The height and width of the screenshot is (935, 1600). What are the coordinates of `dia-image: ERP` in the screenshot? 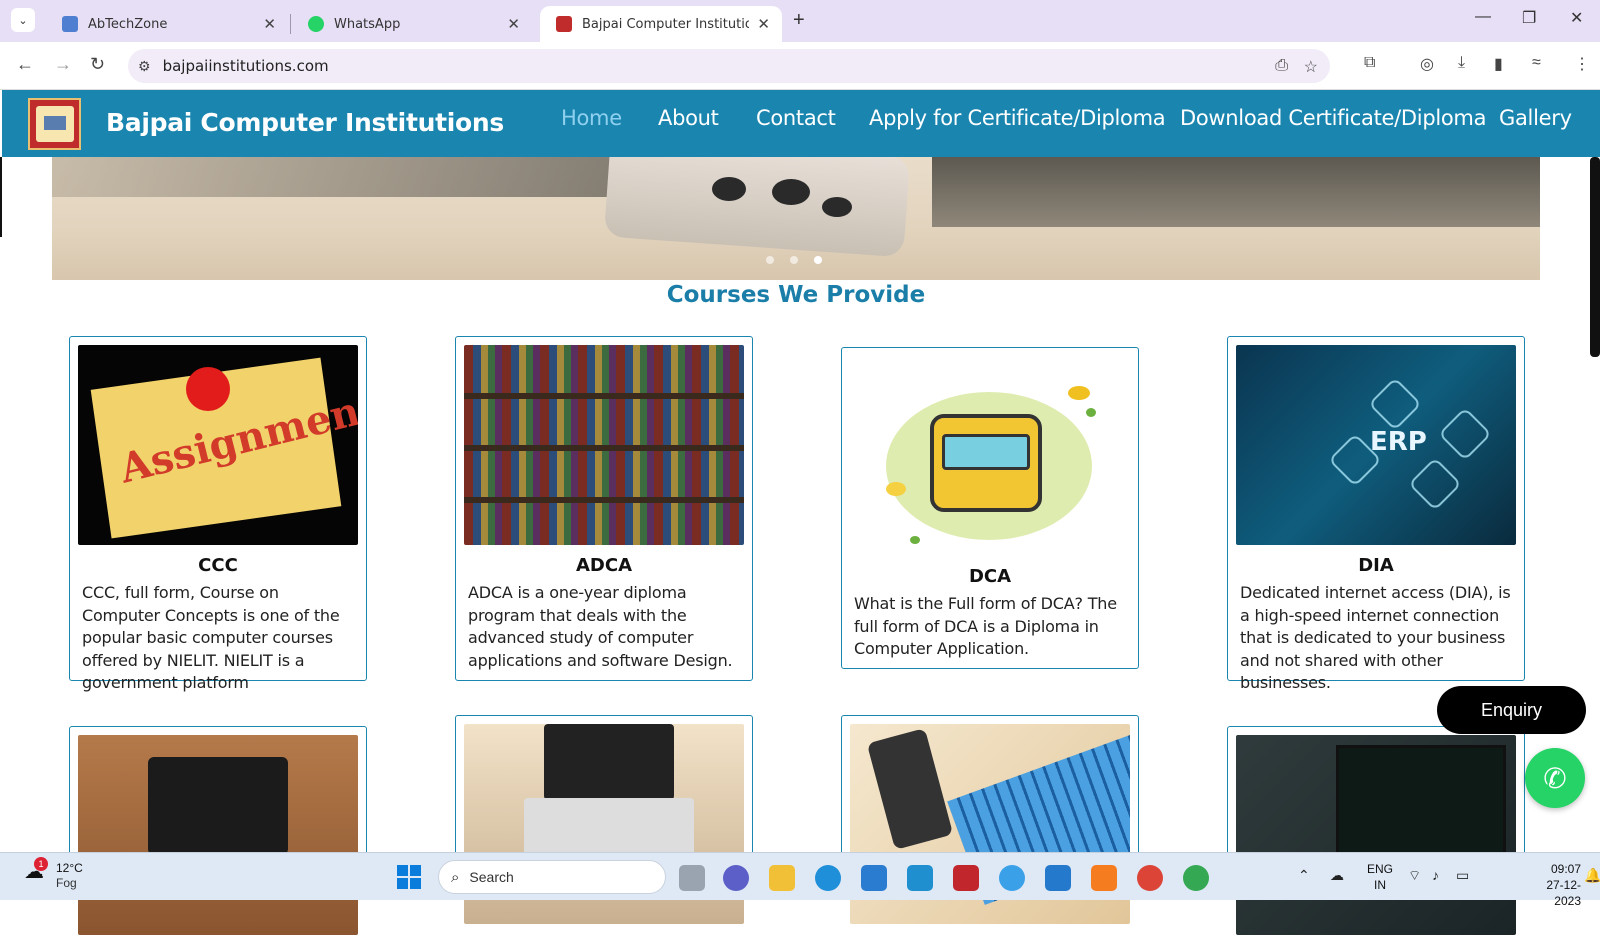 It's located at (1376, 445).